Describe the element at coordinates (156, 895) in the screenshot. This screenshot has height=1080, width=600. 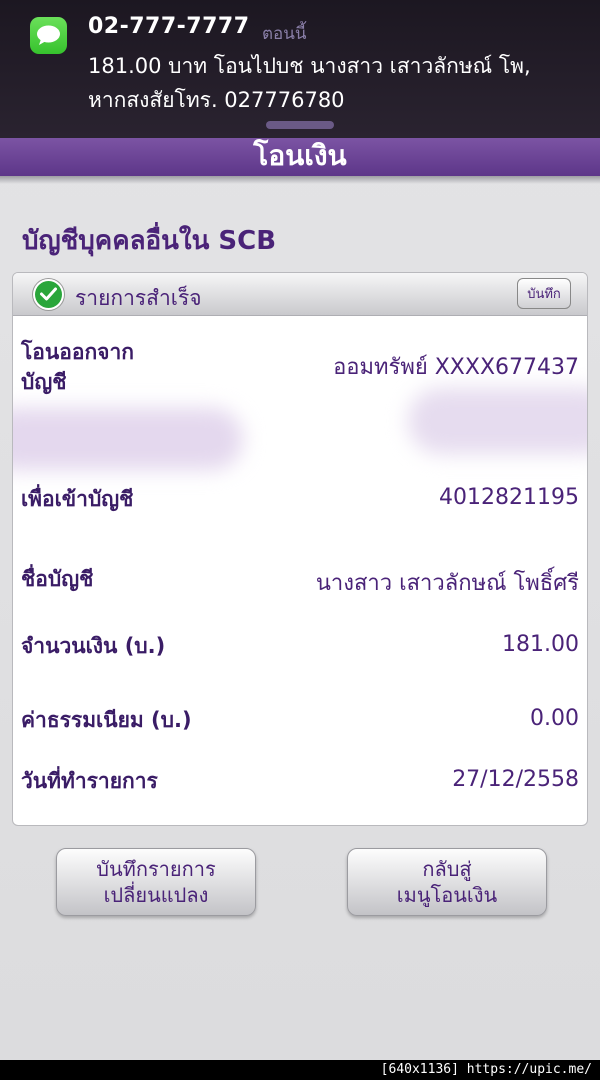
I see `save-changes-label-line-2: เปลี่ยนแปลง` at that location.